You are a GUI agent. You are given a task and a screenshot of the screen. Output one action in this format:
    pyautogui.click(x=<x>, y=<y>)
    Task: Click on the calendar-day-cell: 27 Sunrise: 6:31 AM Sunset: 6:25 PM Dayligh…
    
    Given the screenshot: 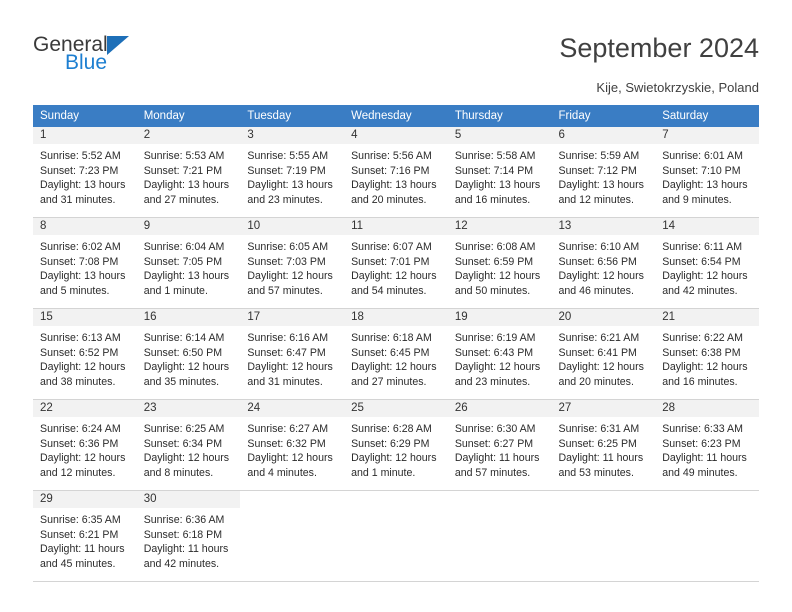 What is the action you would take?
    pyautogui.click(x=603, y=445)
    